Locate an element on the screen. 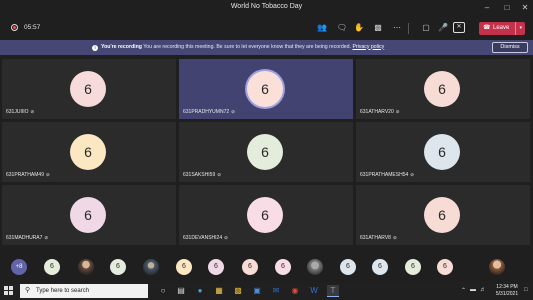 The width and height of the screenshot is (533, 300). video-tile: 6 631DEVANSHI24 ⊘ is located at coordinates (266, 215).